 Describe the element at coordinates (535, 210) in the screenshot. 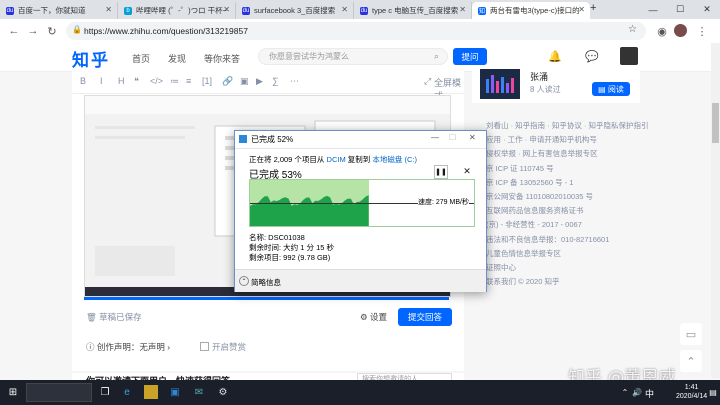

I see `footer-link-line: 互联网药品信息服务资格证书` at that location.